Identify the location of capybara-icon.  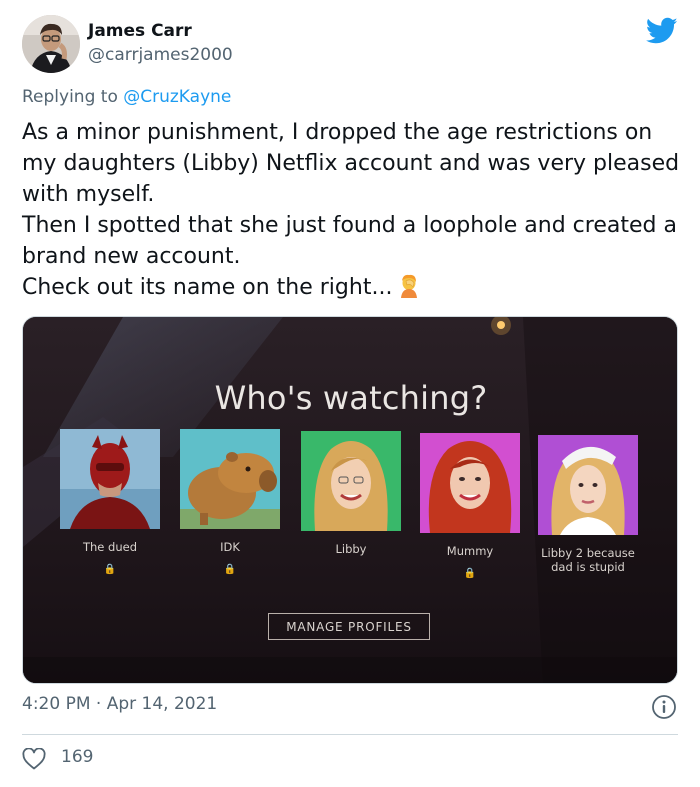
(230, 479).